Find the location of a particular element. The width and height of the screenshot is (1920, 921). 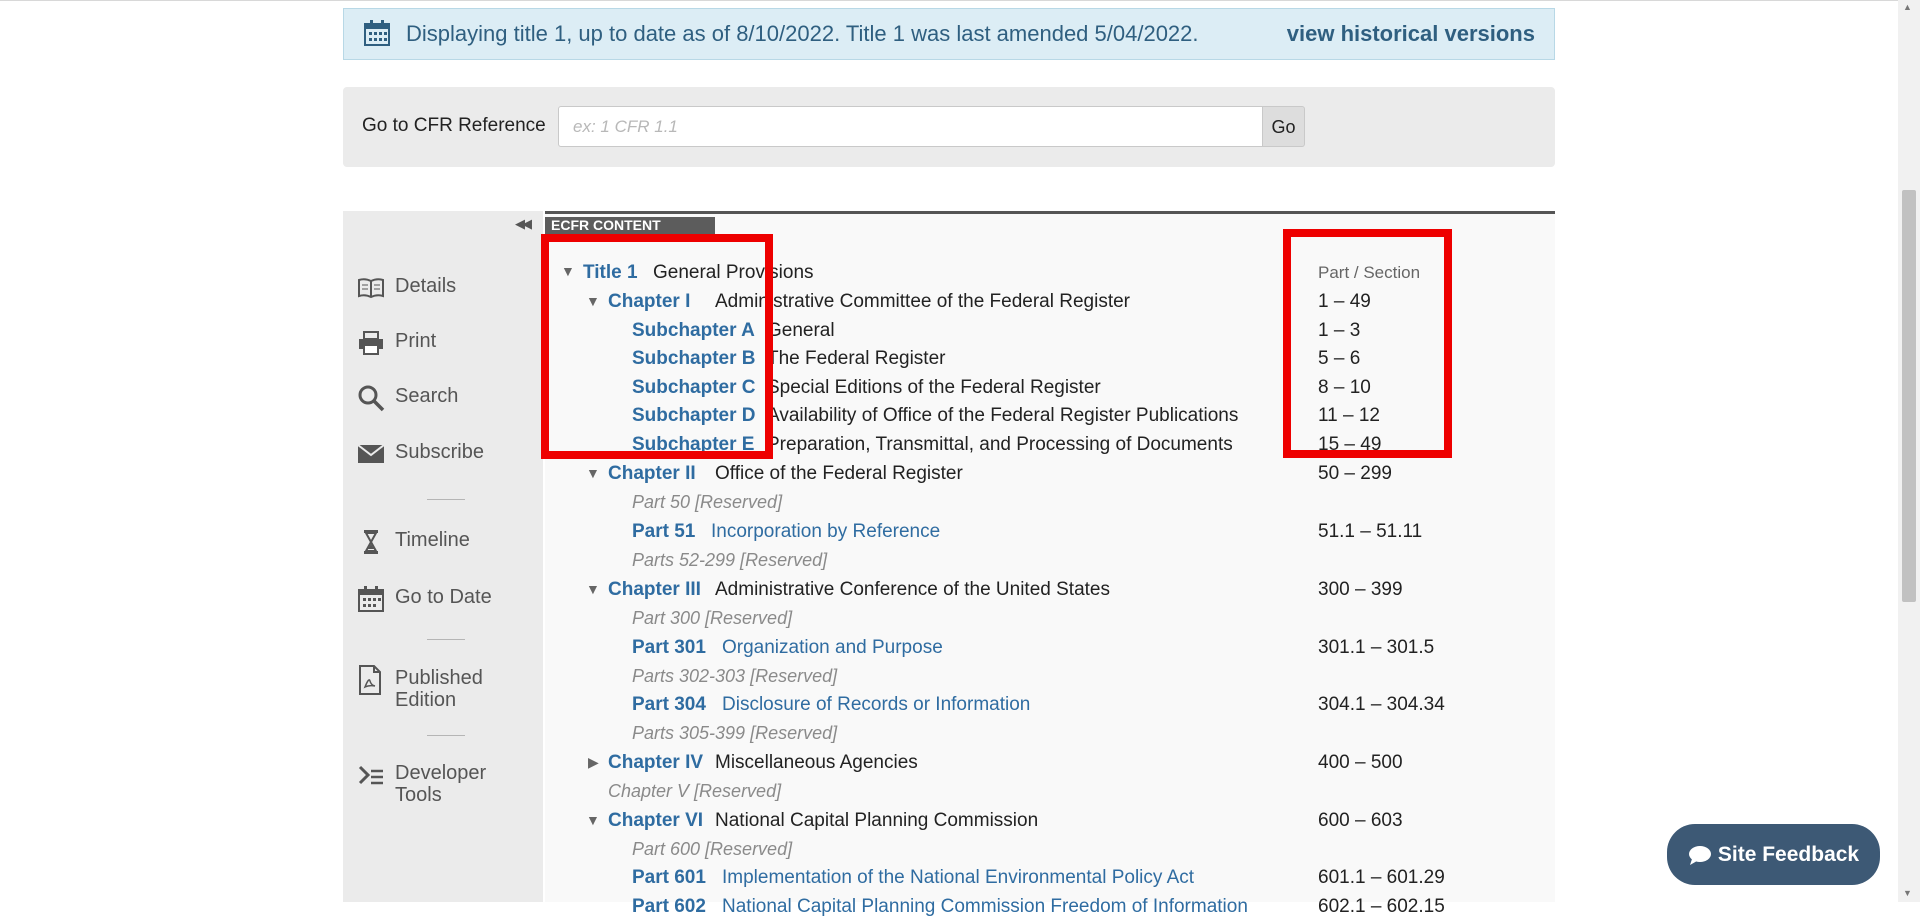

subchapter-description: Special Editions of the Federal Register is located at coordinates (934, 387).